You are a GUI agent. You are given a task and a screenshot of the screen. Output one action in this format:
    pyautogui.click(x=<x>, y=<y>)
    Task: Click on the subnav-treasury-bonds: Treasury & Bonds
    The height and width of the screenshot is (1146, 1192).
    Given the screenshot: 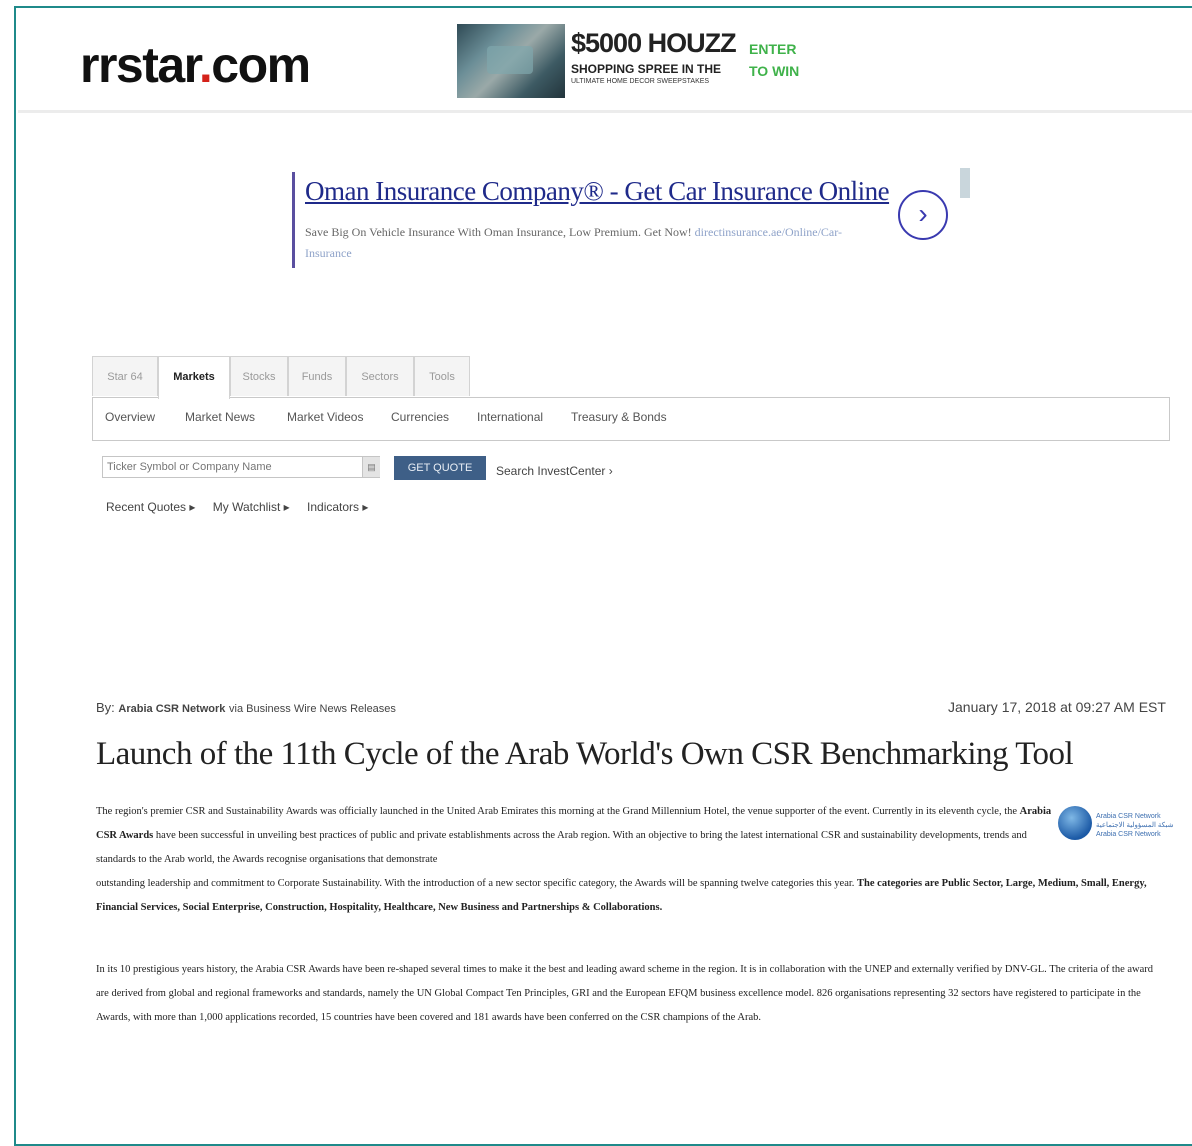 What is the action you would take?
    pyautogui.click(x=619, y=417)
    